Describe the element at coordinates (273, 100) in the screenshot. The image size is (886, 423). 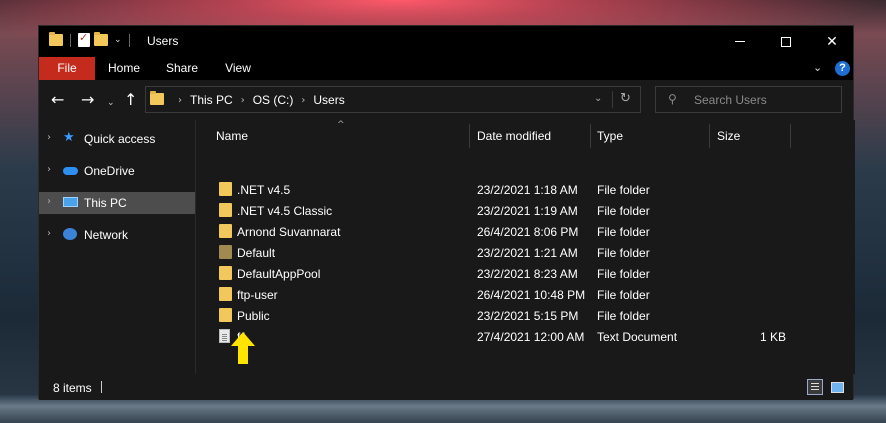
I see `breadcrumb-os-c: OS (C:)` at that location.